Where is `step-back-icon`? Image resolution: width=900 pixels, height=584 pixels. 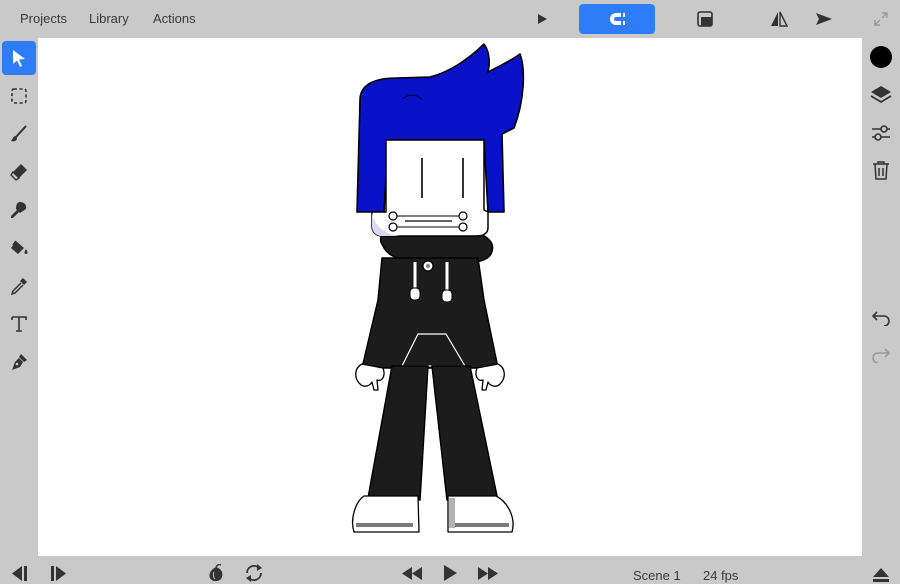 step-back-icon is located at coordinates (19, 573).